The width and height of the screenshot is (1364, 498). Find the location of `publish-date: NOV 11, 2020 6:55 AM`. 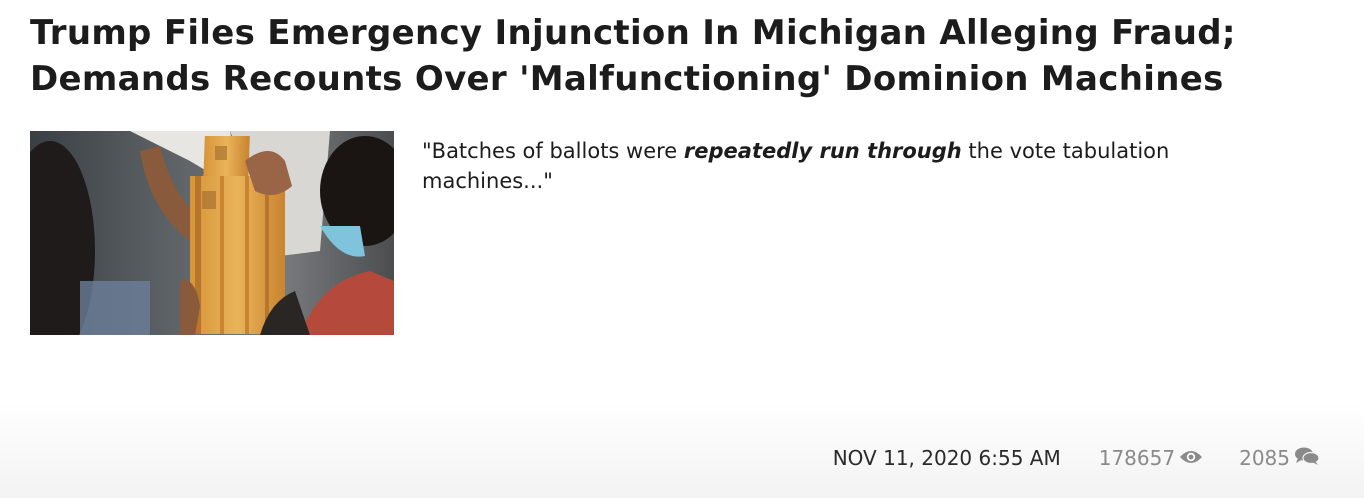

publish-date: NOV 11, 2020 6:55 AM is located at coordinates (946, 458).